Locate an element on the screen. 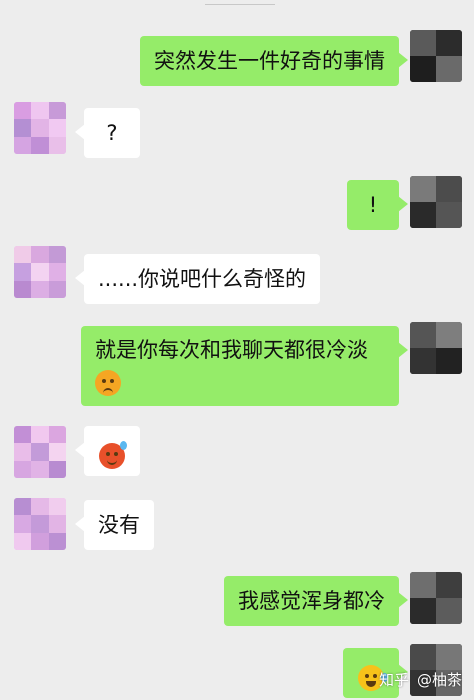  message-bubble-sent: 就是你每次和我聊天都很冷淡 is located at coordinates (244, 366).